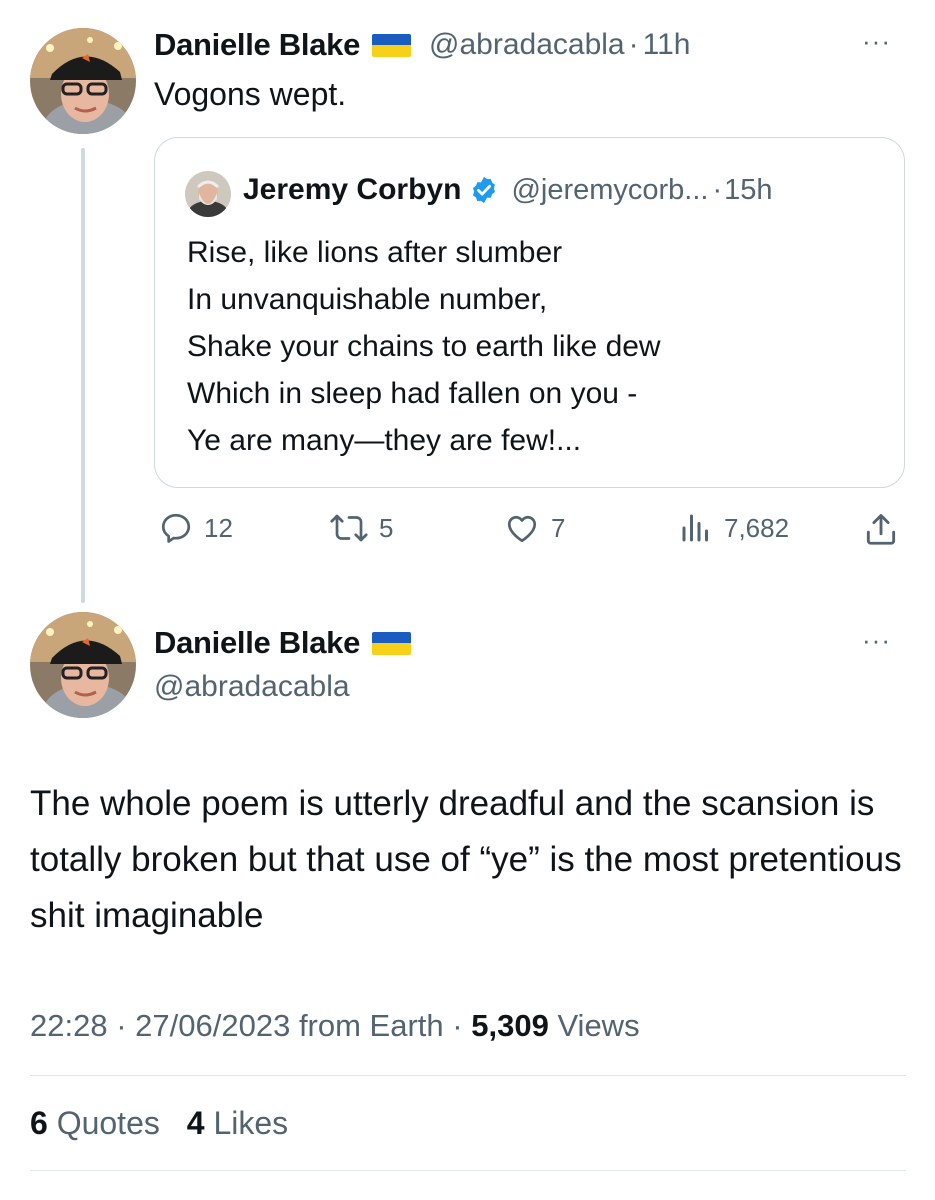 This screenshot has height=1200, width=935. Describe the element at coordinates (598, 1025) in the screenshot. I see `views-label: Views` at that location.